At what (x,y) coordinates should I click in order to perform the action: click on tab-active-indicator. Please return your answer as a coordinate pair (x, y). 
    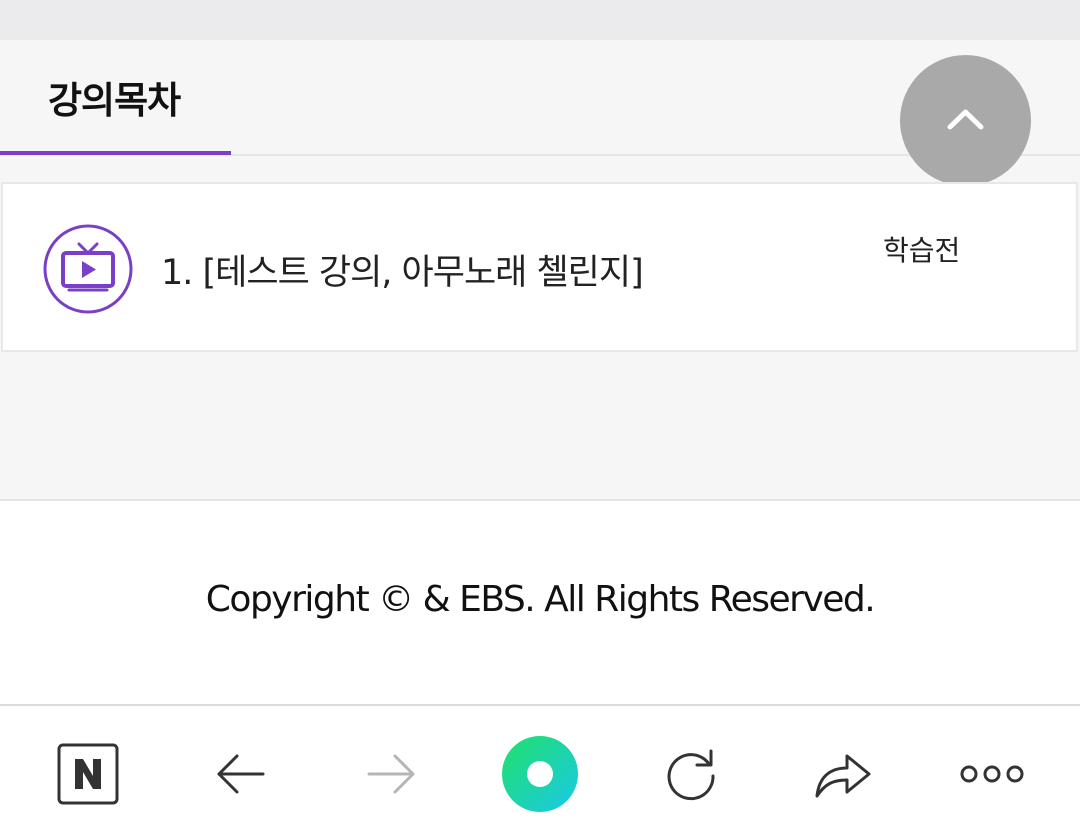
    Looking at the image, I should click on (115, 153).